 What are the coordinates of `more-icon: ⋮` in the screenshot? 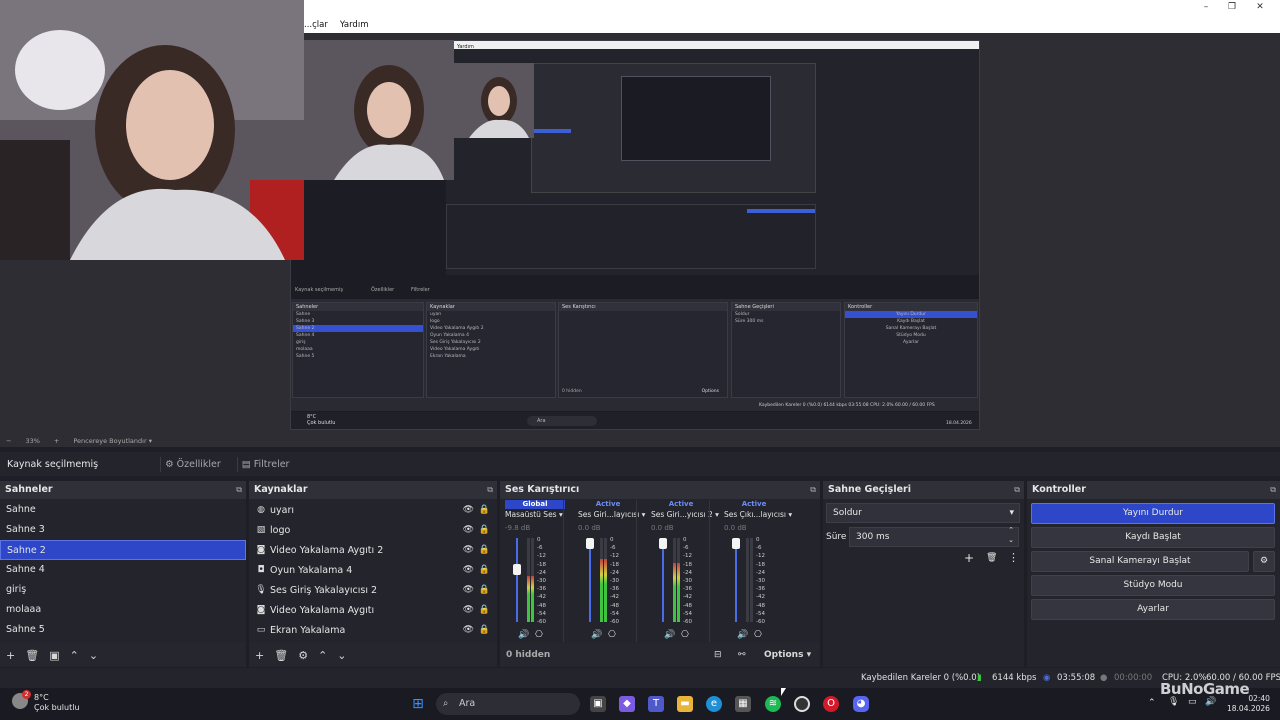 It's located at (1013, 557).